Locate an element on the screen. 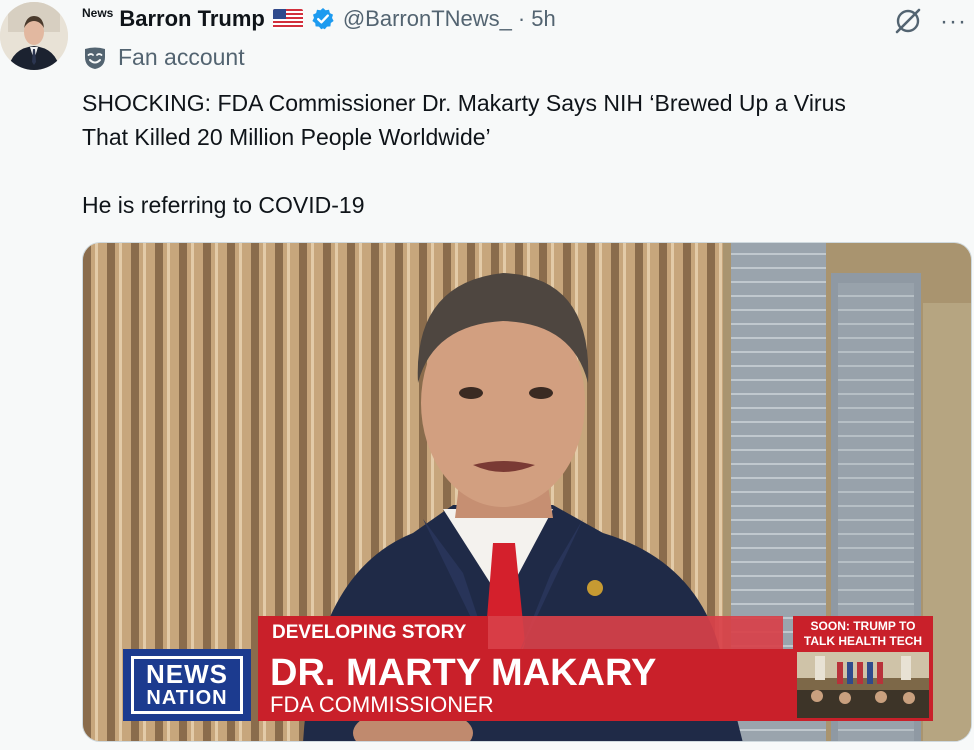  up-next-line: TALK HEALTH TECH is located at coordinates (863, 641).